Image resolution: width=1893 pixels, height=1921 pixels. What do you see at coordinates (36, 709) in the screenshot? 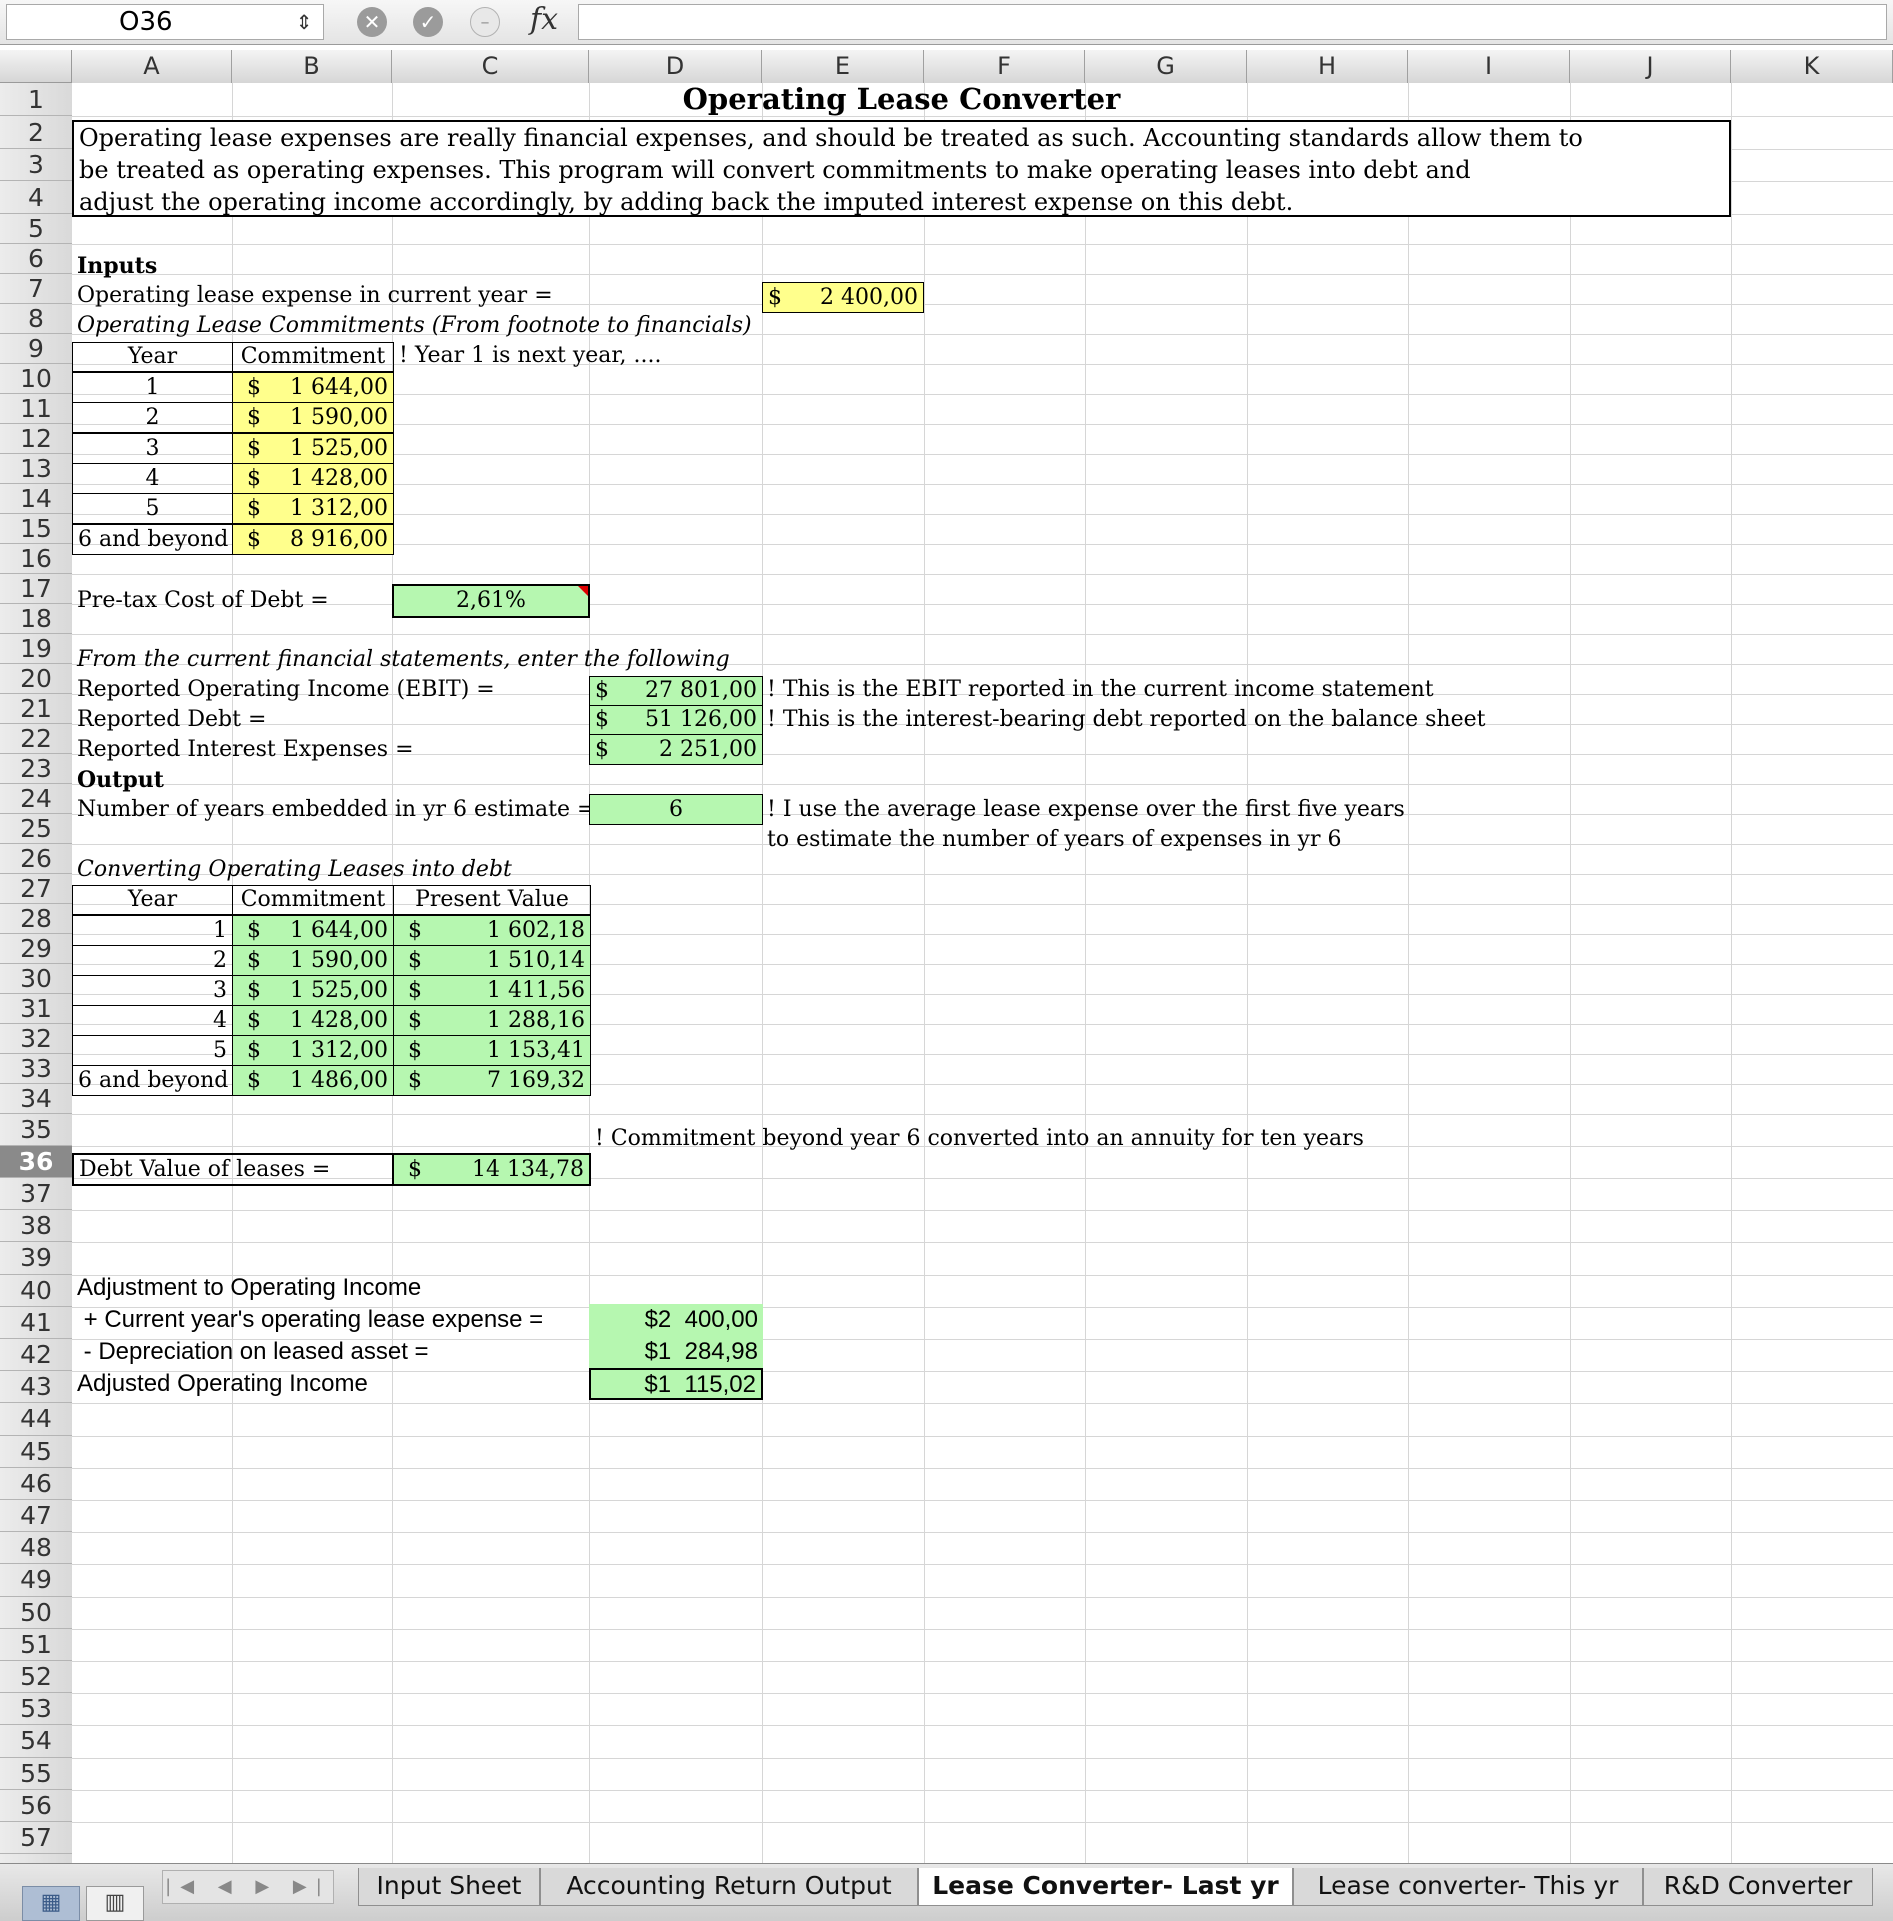
I see `row-header-21: 21` at bounding box center [36, 709].